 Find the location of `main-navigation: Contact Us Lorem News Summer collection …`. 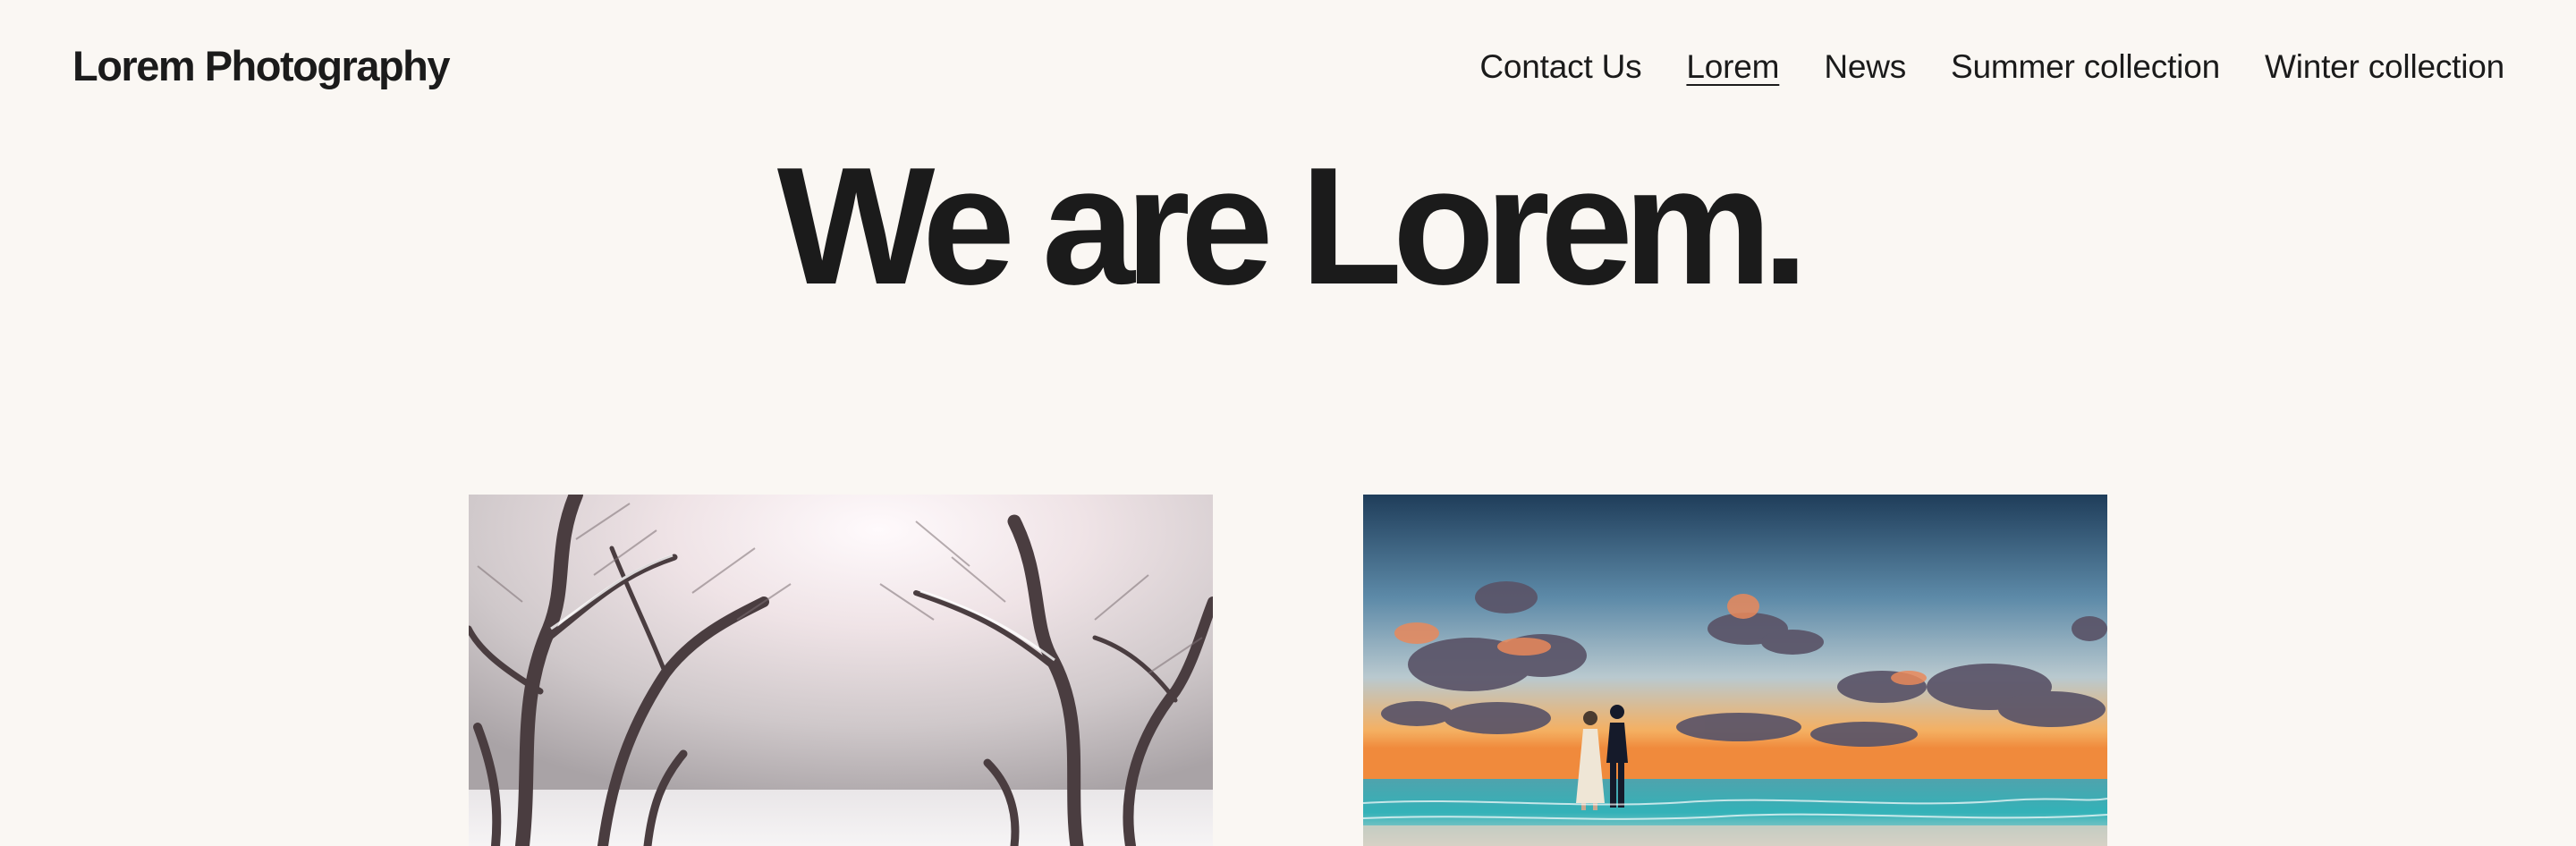

main-navigation: Contact Us Lorem News Summer collection … is located at coordinates (1991, 67).